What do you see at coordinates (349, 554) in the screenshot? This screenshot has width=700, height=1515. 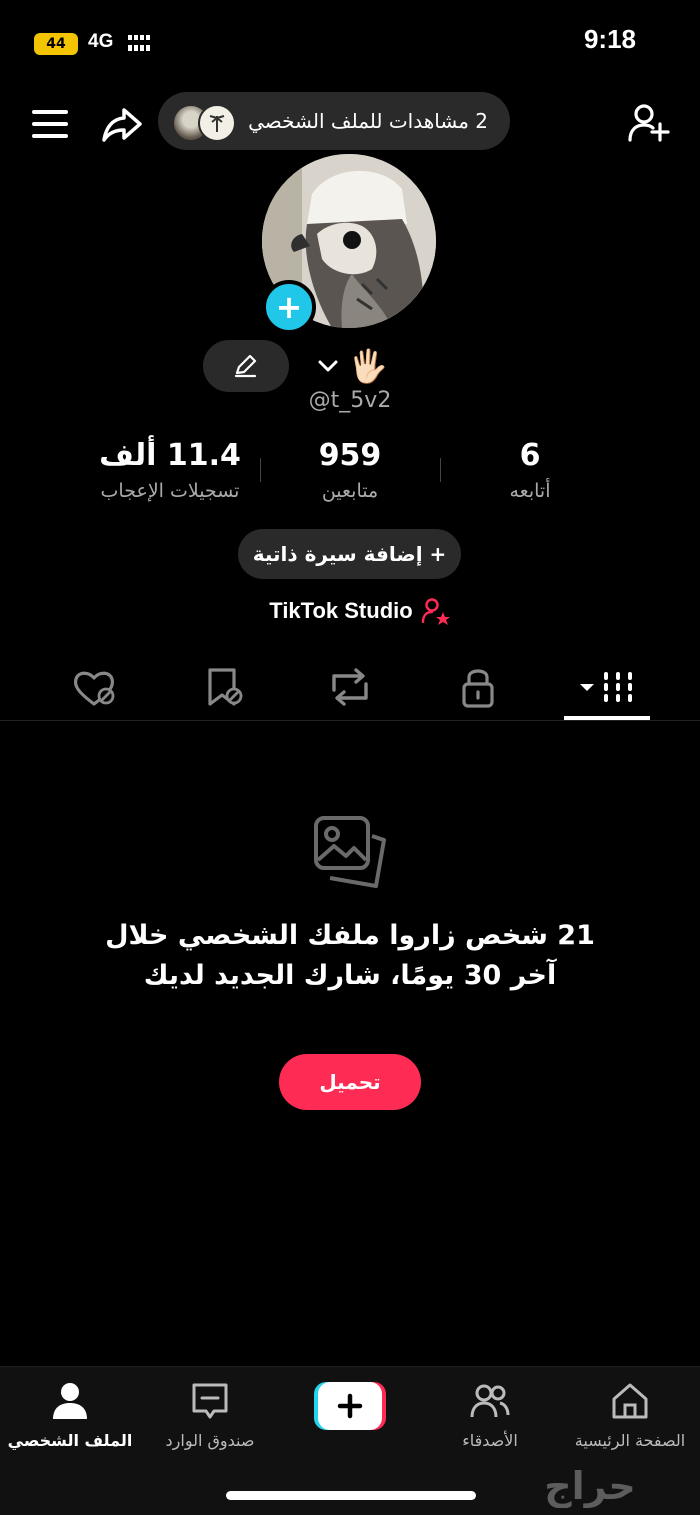 I see `add-bio-button: + إضافة سيرة ذاتية` at bounding box center [349, 554].